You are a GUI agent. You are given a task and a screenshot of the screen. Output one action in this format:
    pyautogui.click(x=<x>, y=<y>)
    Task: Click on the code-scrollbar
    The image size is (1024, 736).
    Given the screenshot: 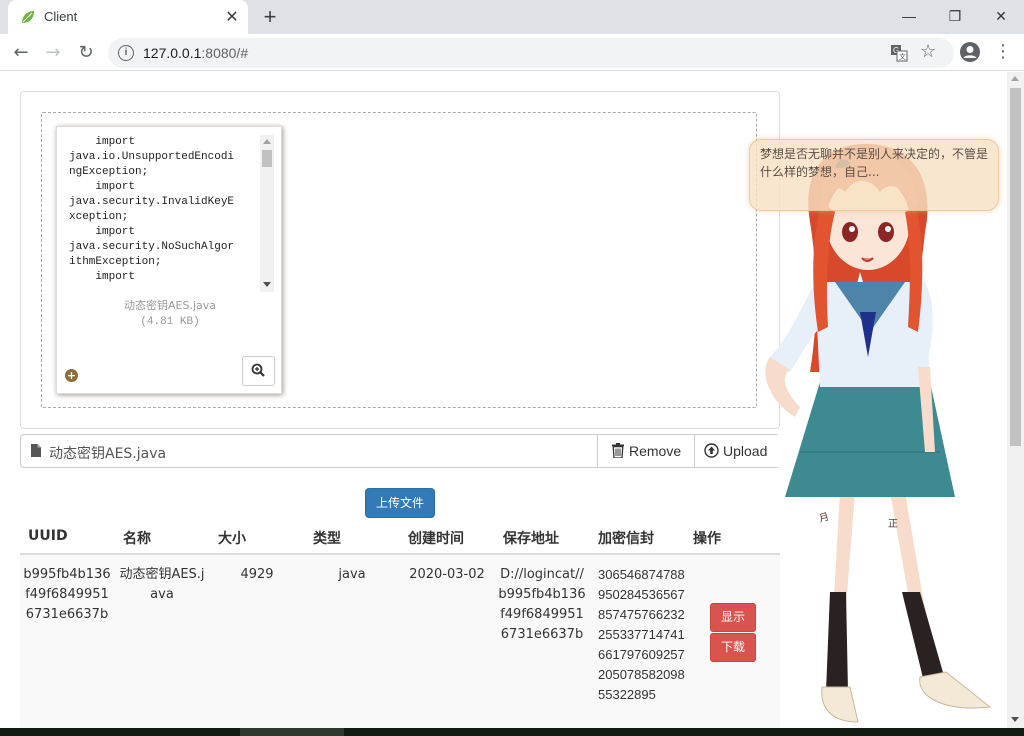 What is the action you would take?
    pyautogui.click(x=267, y=213)
    